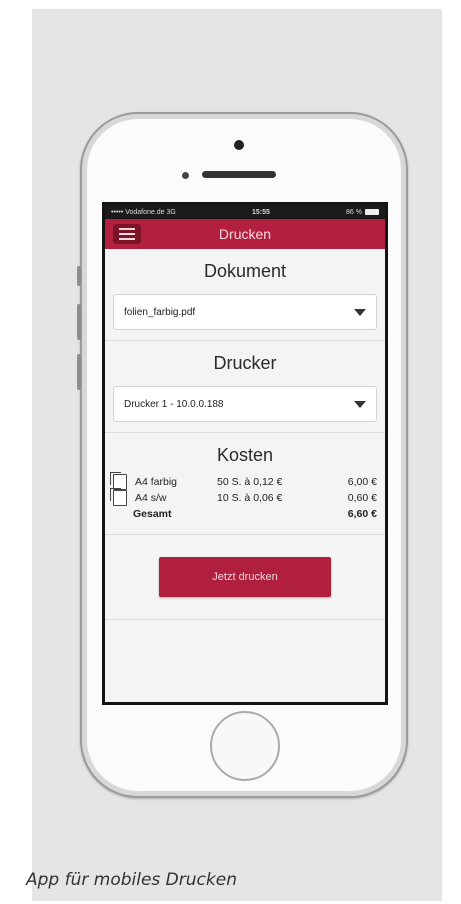 The image size is (461, 904). Describe the element at coordinates (250, 498) in the screenshot. I see `cost-detail: 10 S. à 0,06 €` at that location.